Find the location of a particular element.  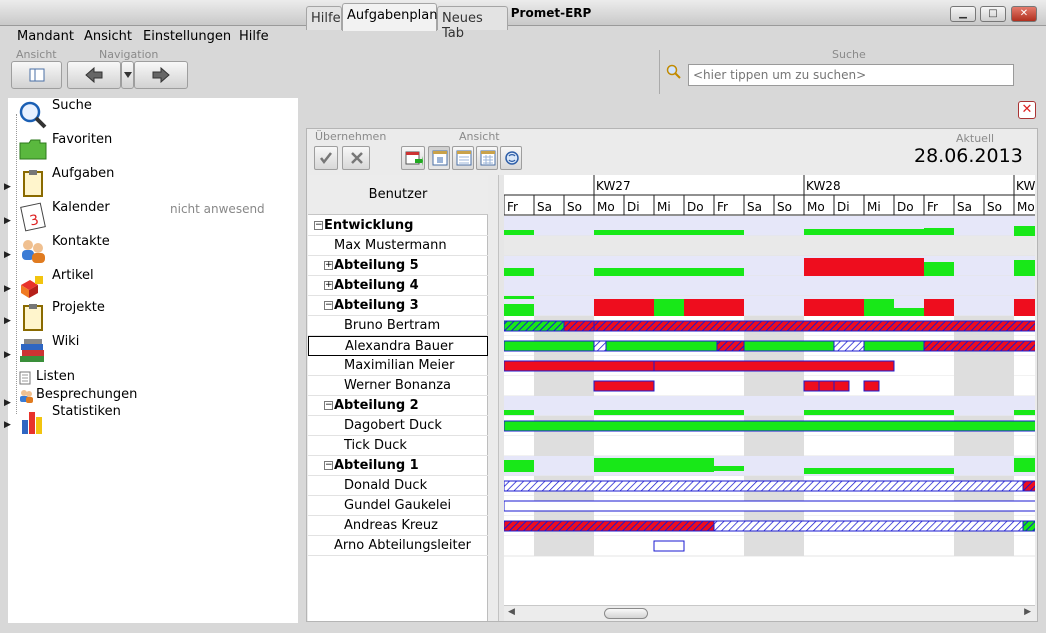

day-view-button is located at coordinates (439, 158).